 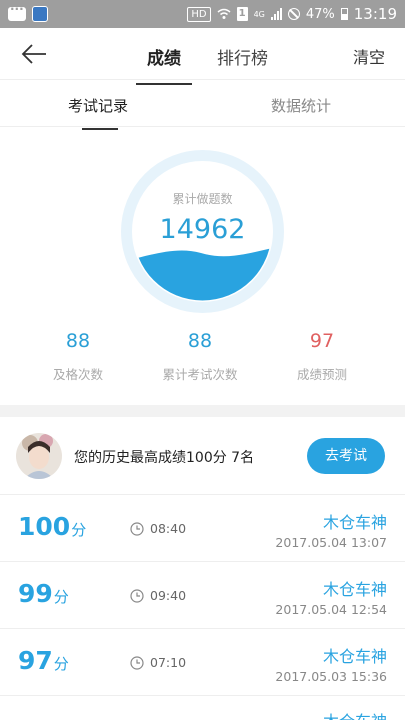 I want to click on signal-icon, so click(x=276, y=14).